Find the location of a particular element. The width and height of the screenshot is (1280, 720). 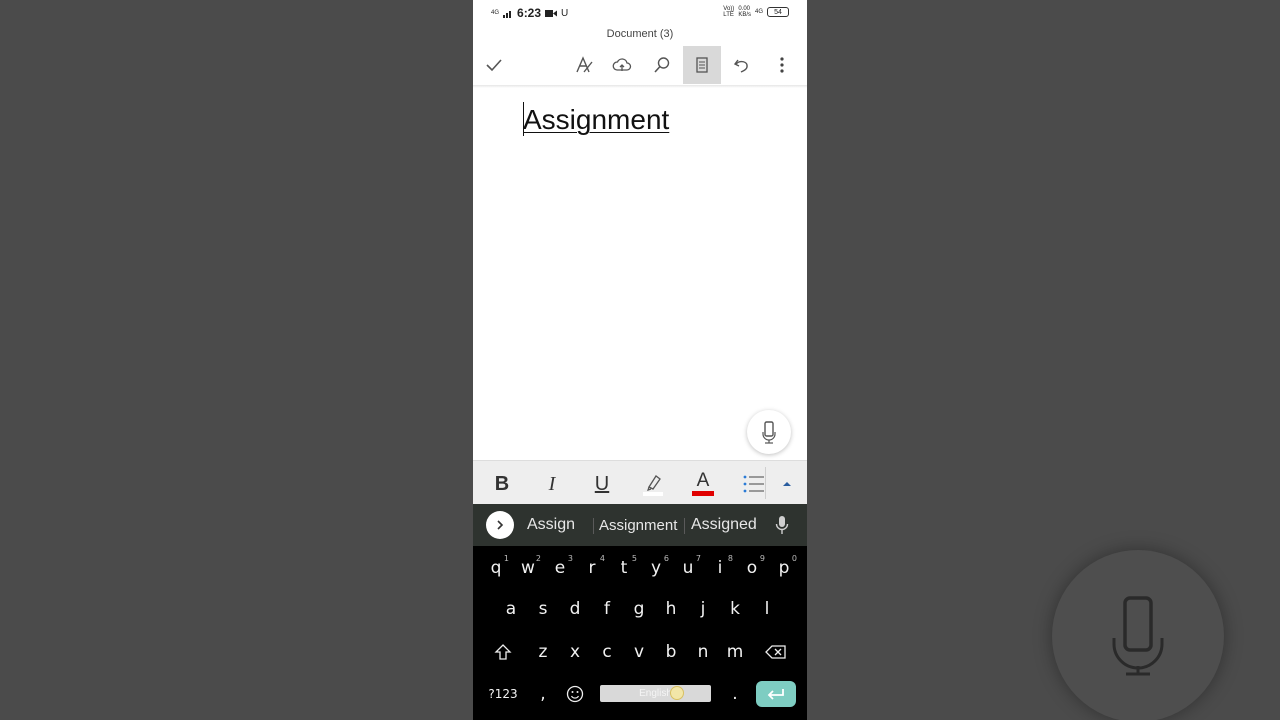

key-p: p0 is located at coordinates (784, 568).